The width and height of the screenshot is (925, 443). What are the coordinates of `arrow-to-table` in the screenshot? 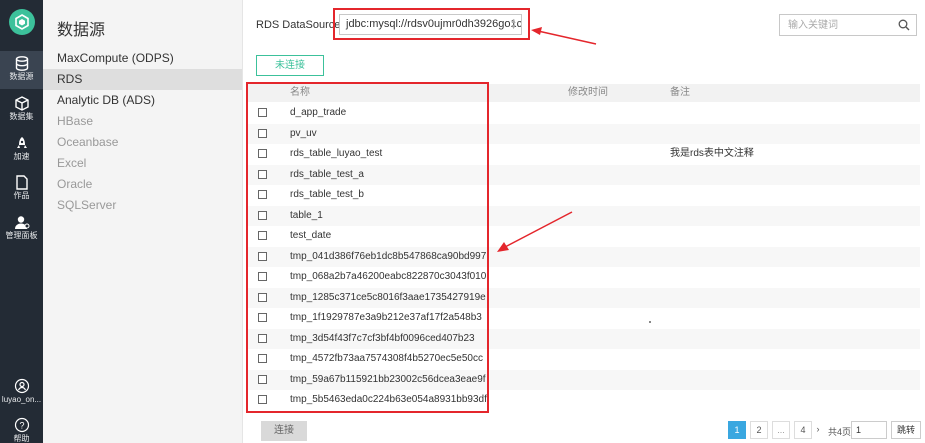 It's located at (535, 231).